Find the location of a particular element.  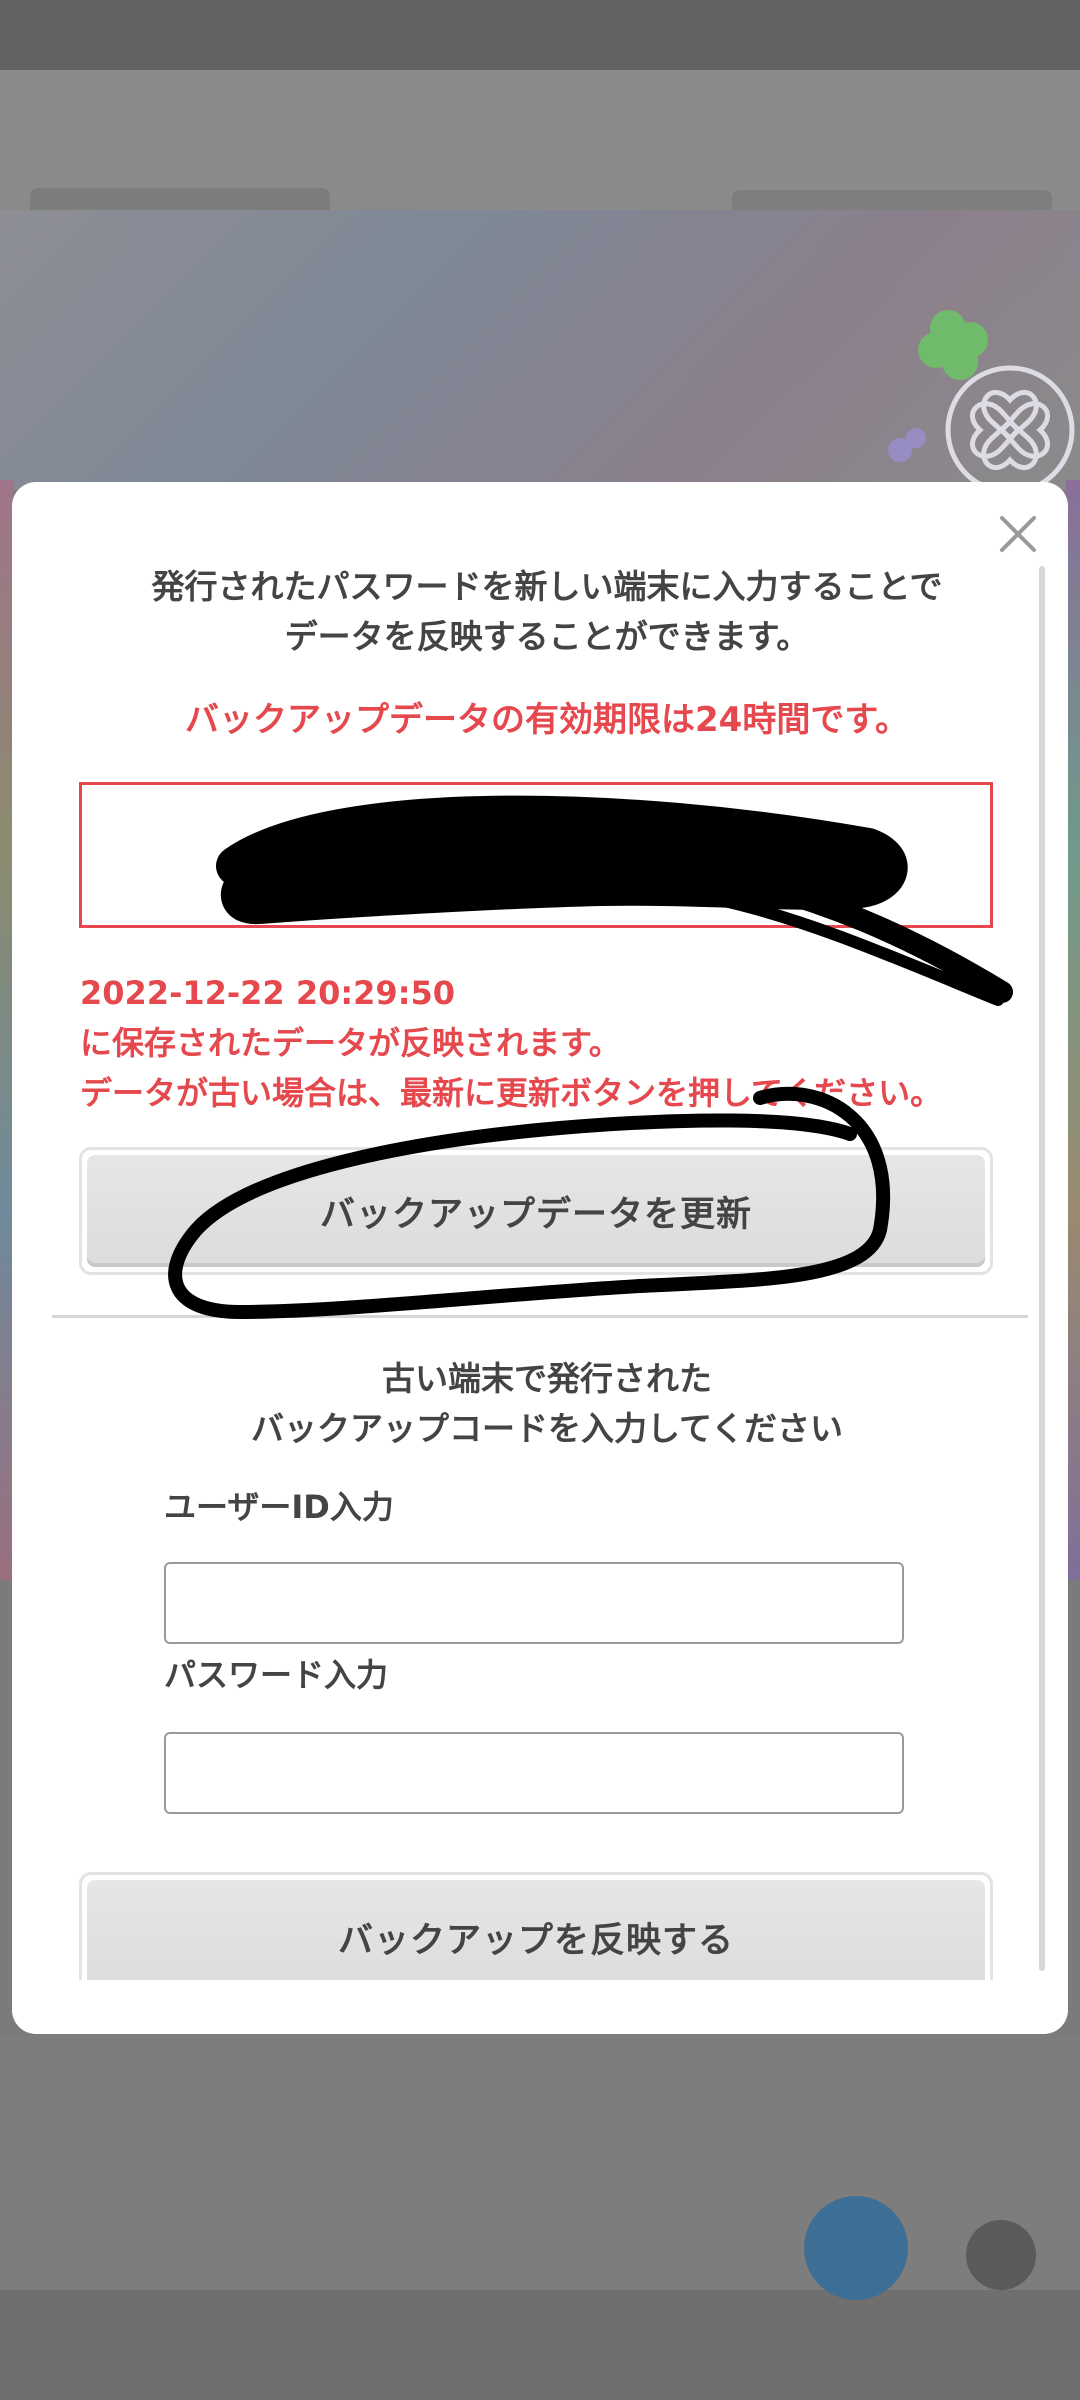

background-header is located at coordinates (540, 149).